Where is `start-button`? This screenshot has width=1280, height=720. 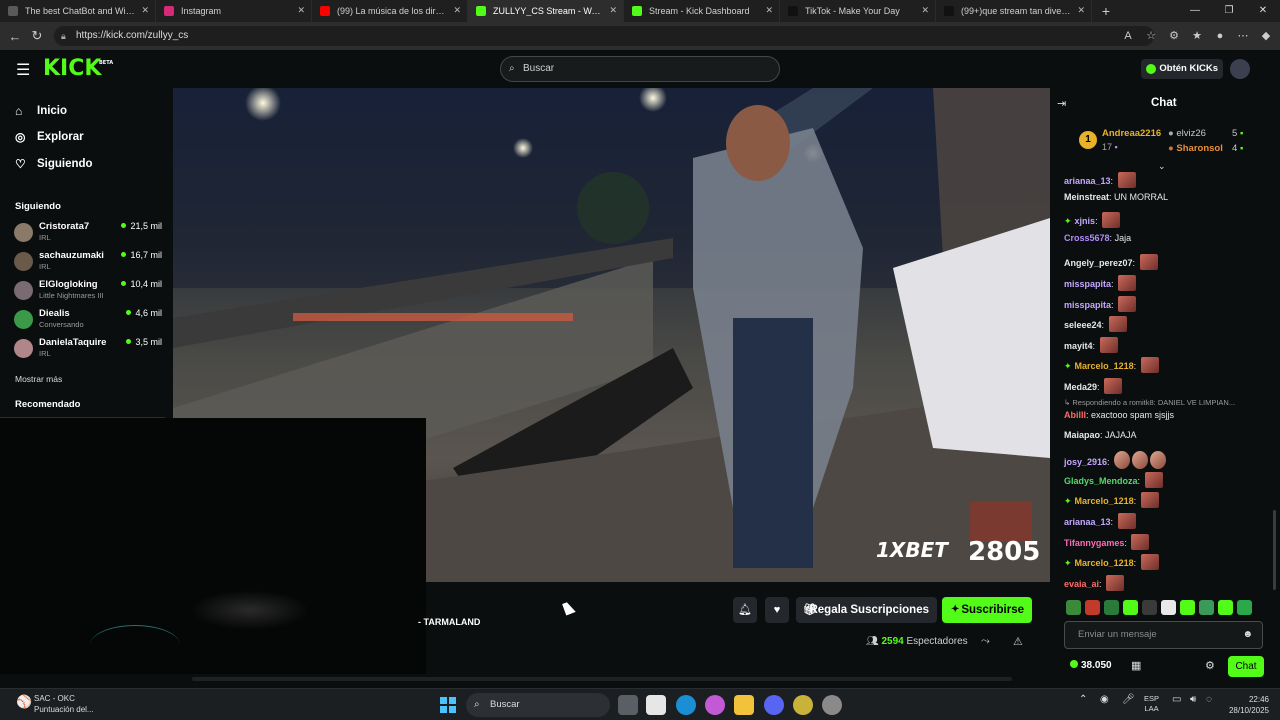 start-button is located at coordinates (448, 705).